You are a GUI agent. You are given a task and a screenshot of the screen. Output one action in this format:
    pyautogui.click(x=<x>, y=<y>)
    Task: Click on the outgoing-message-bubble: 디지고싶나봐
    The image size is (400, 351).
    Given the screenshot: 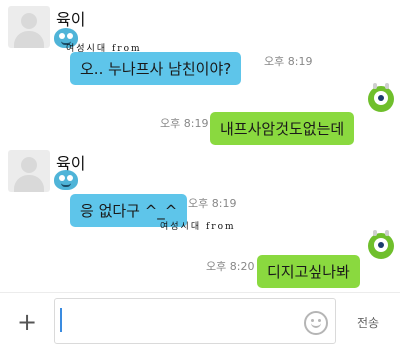 What is the action you would take?
    pyautogui.click(x=308, y=271)
    